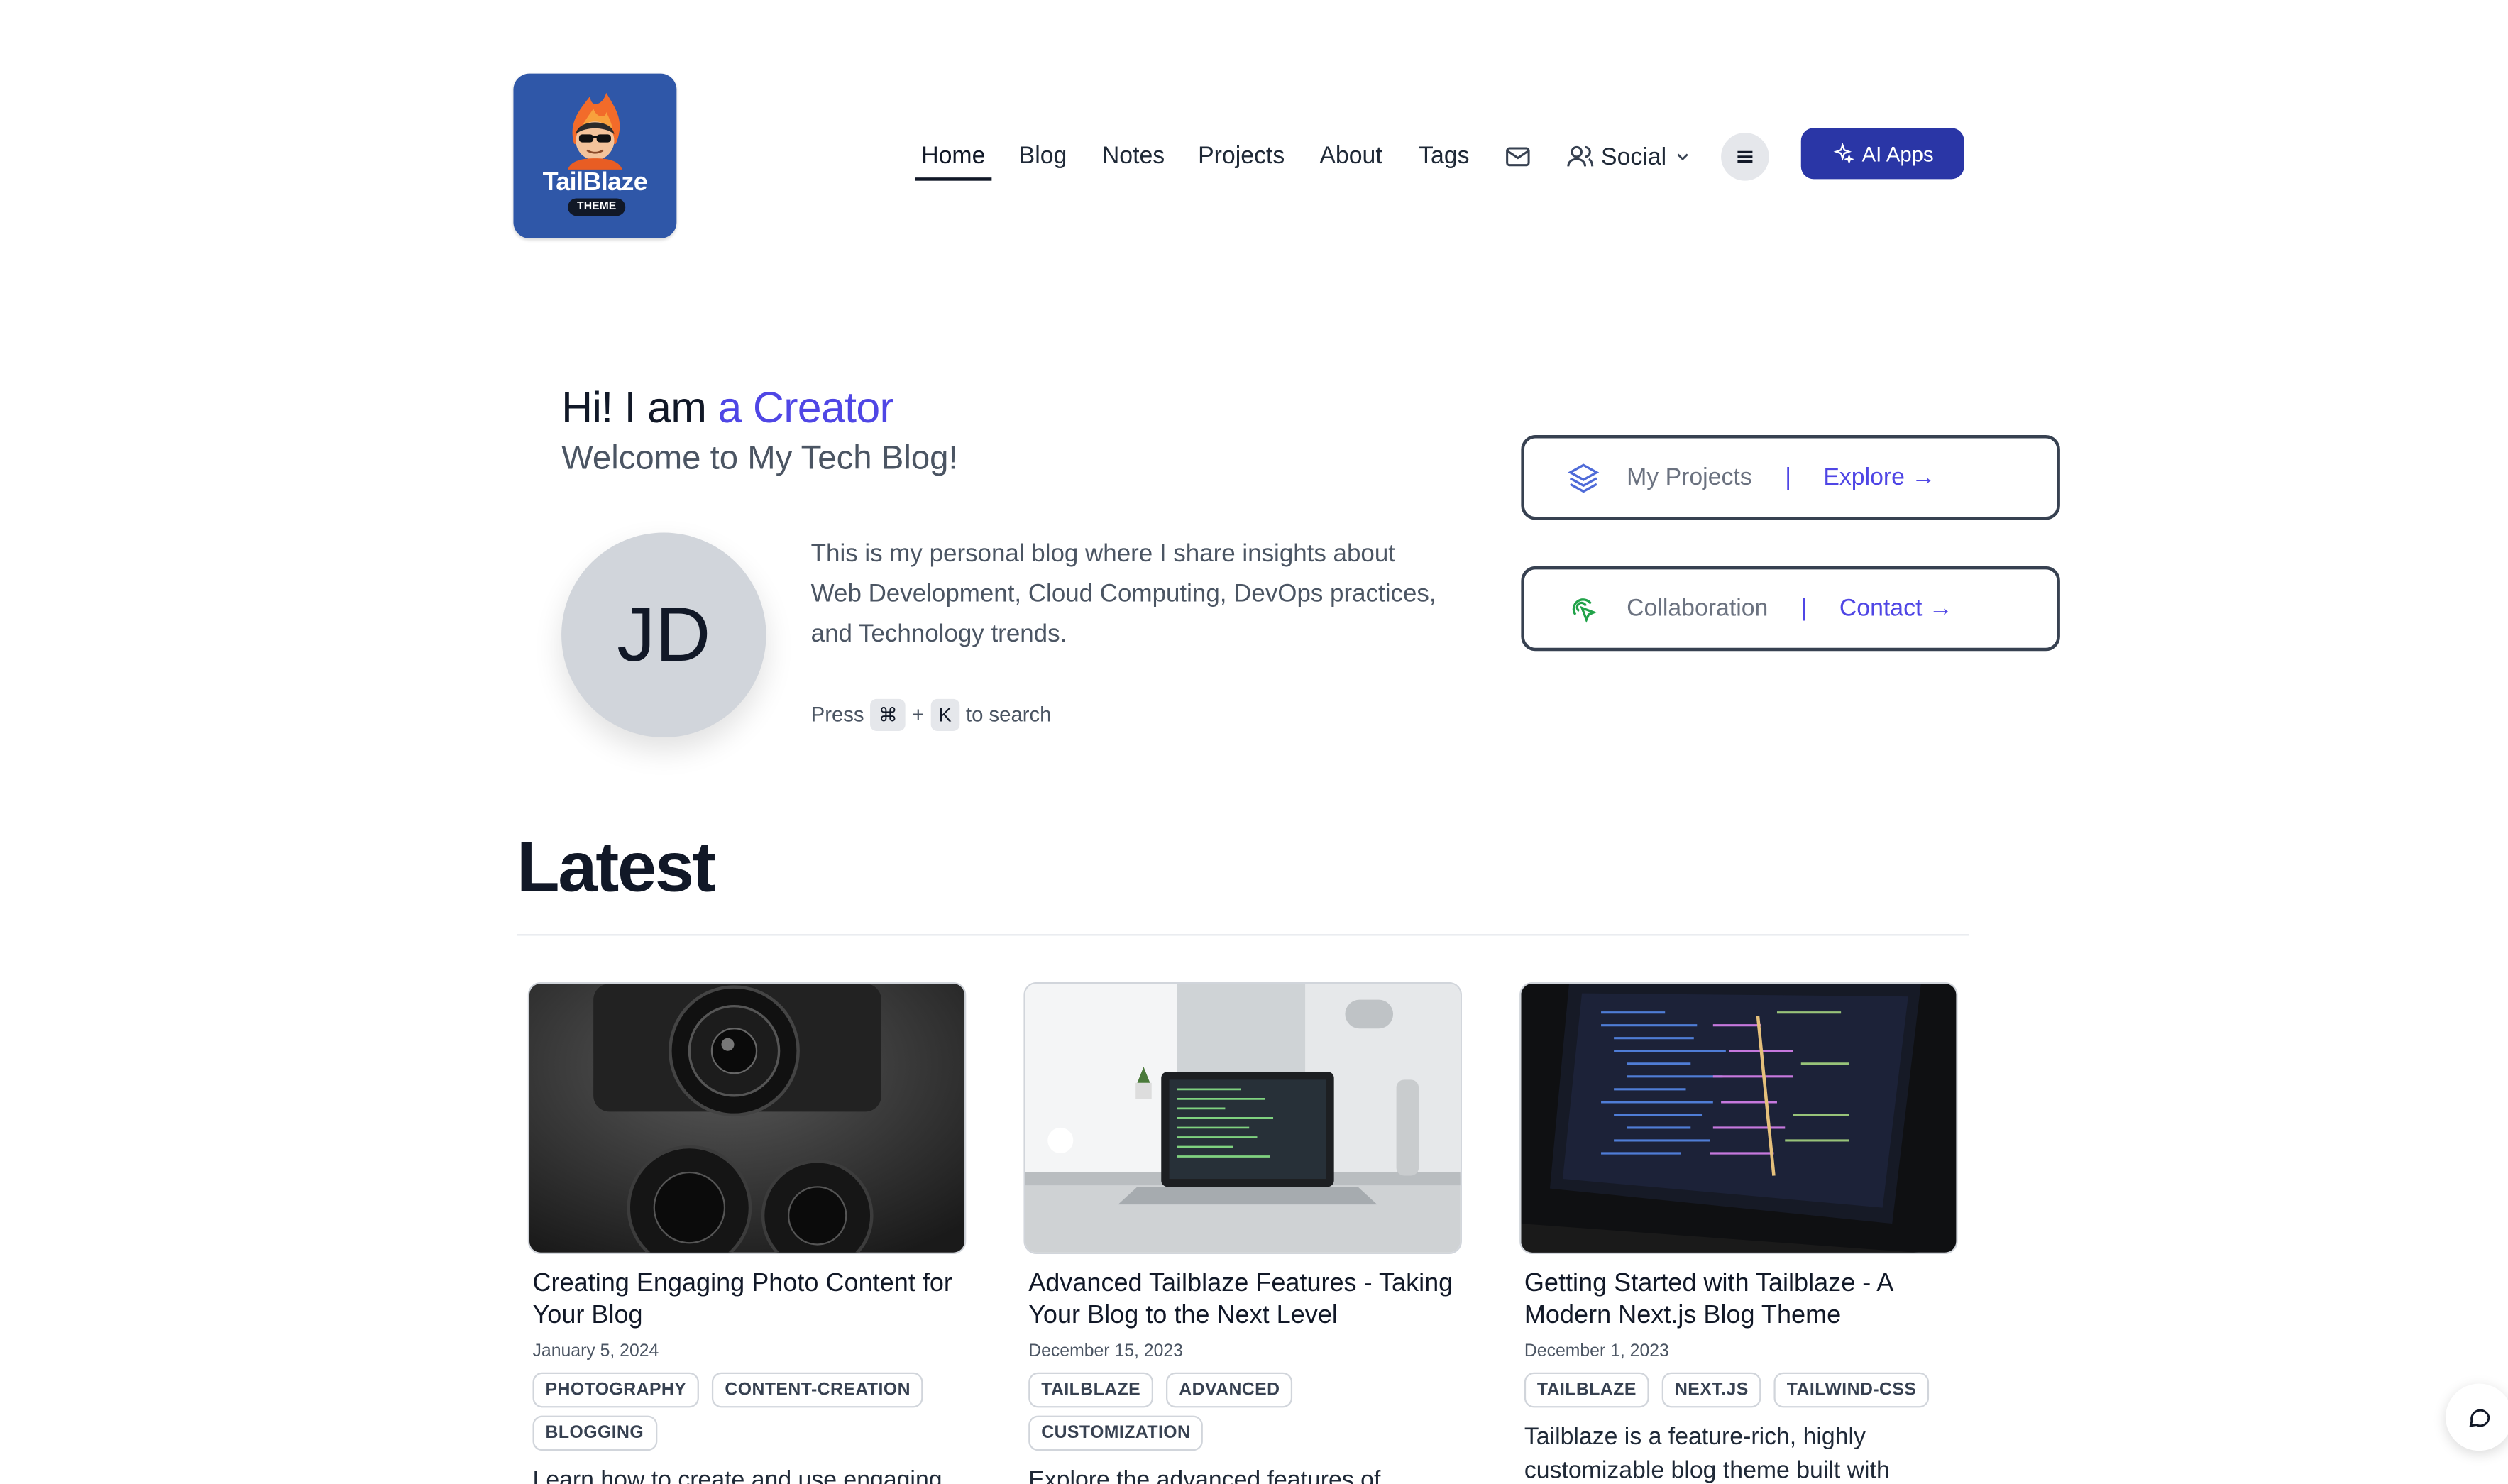  I want to click on my-projects-label: My Projects, so click(1690, 477).